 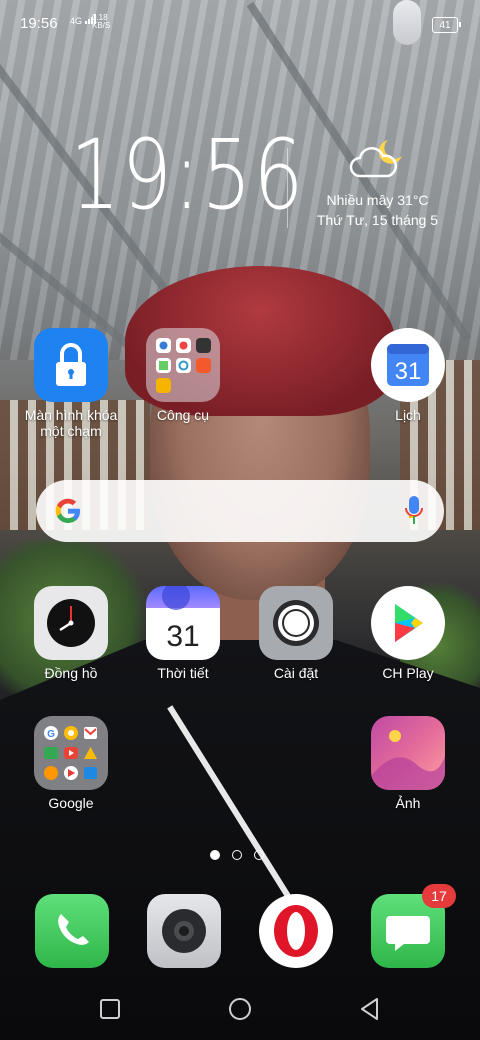 What do you see at coordinates (183, 365) in the screenshot?
I see `folder-tools-icon` at bounding box center [183, 365].